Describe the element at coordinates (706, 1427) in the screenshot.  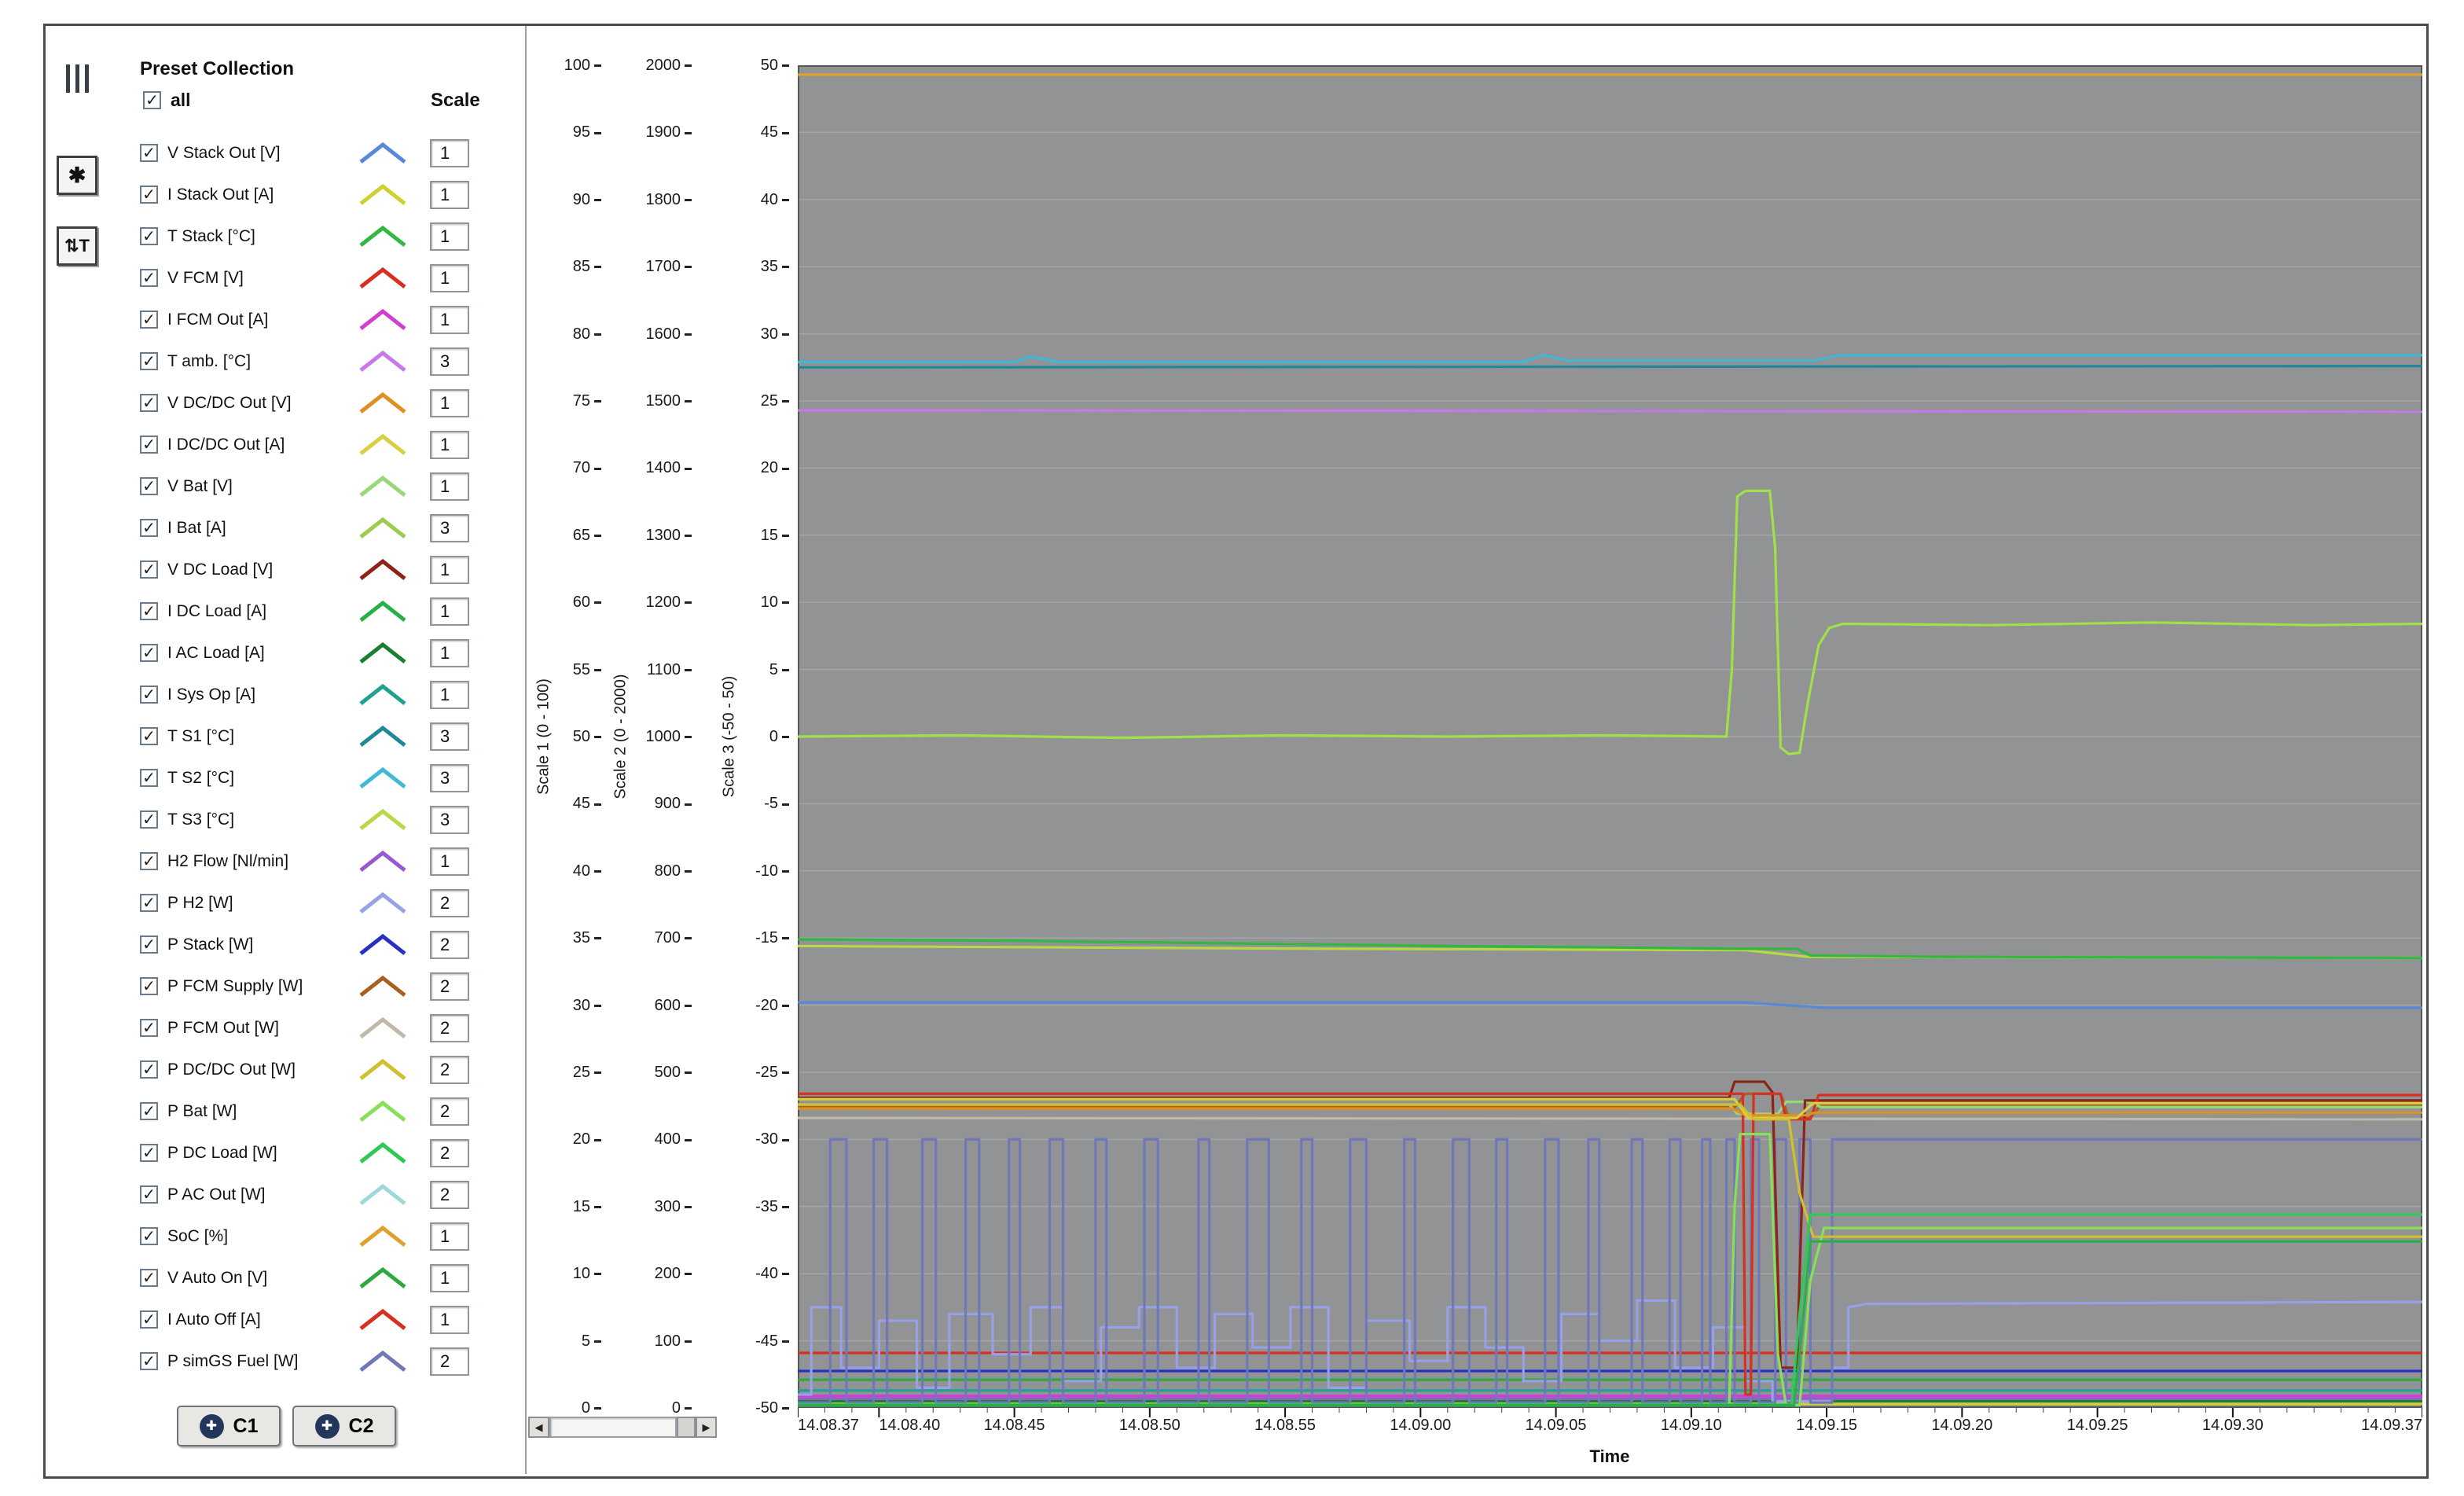
I see `scroll-right-button: ▶` at that location.